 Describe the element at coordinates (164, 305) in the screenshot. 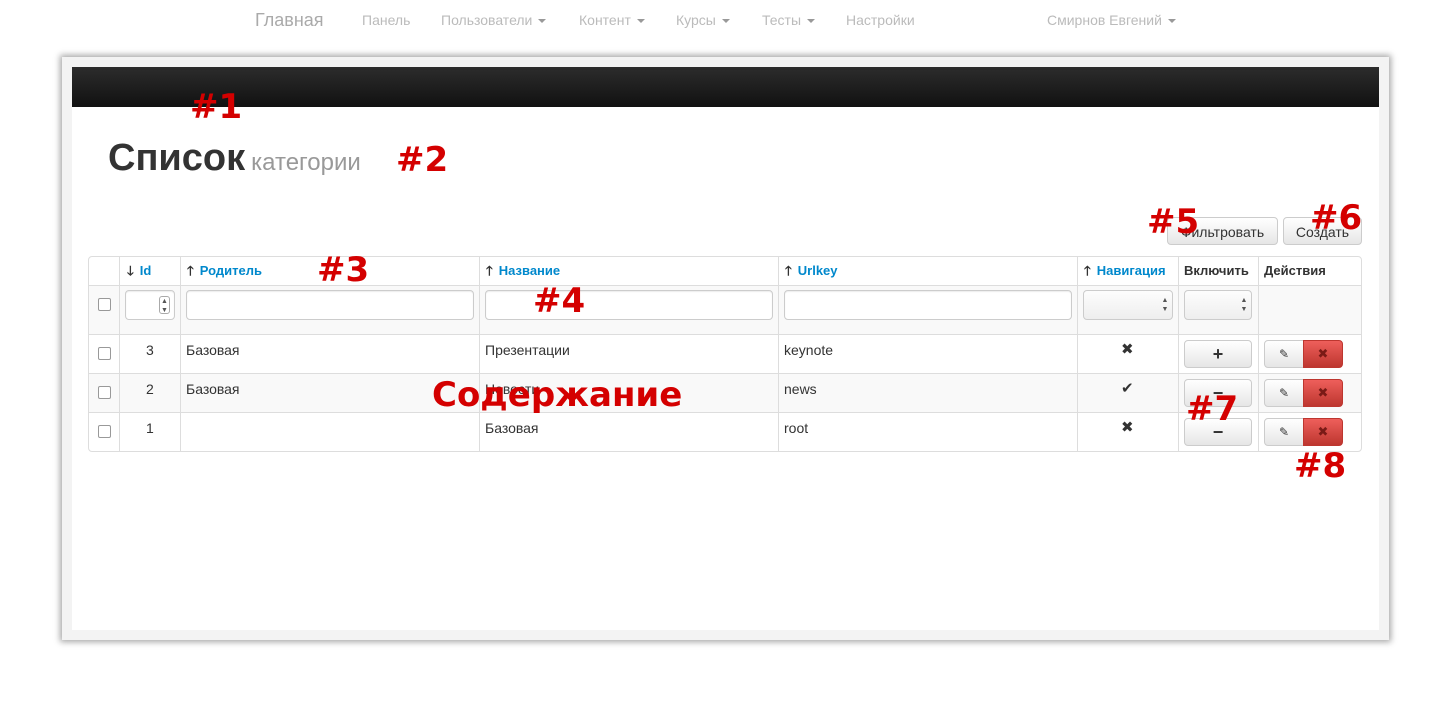

I see `stepper-icon: ▲ ▼` at that location.